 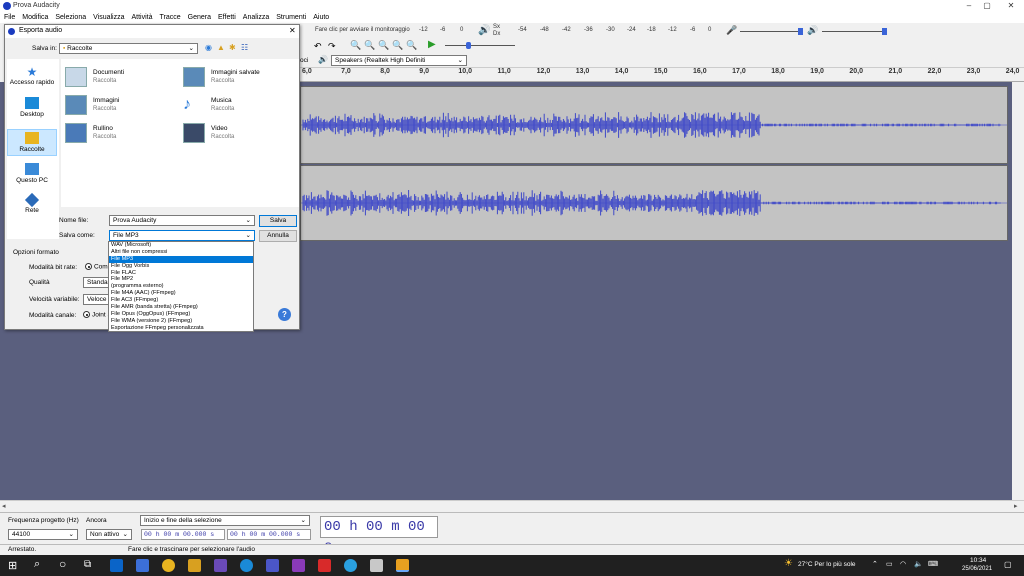 I want to click on playback-volume-thumb, so click(x=884, y=31).